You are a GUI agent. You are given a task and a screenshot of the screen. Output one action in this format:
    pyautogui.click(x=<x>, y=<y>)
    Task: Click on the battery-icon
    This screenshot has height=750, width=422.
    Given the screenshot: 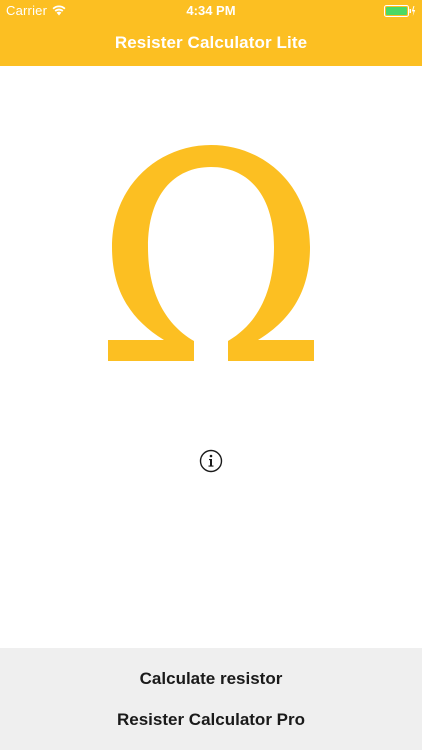 What is the action you would take?
    pyautogui.click(x=400, y=11)
    